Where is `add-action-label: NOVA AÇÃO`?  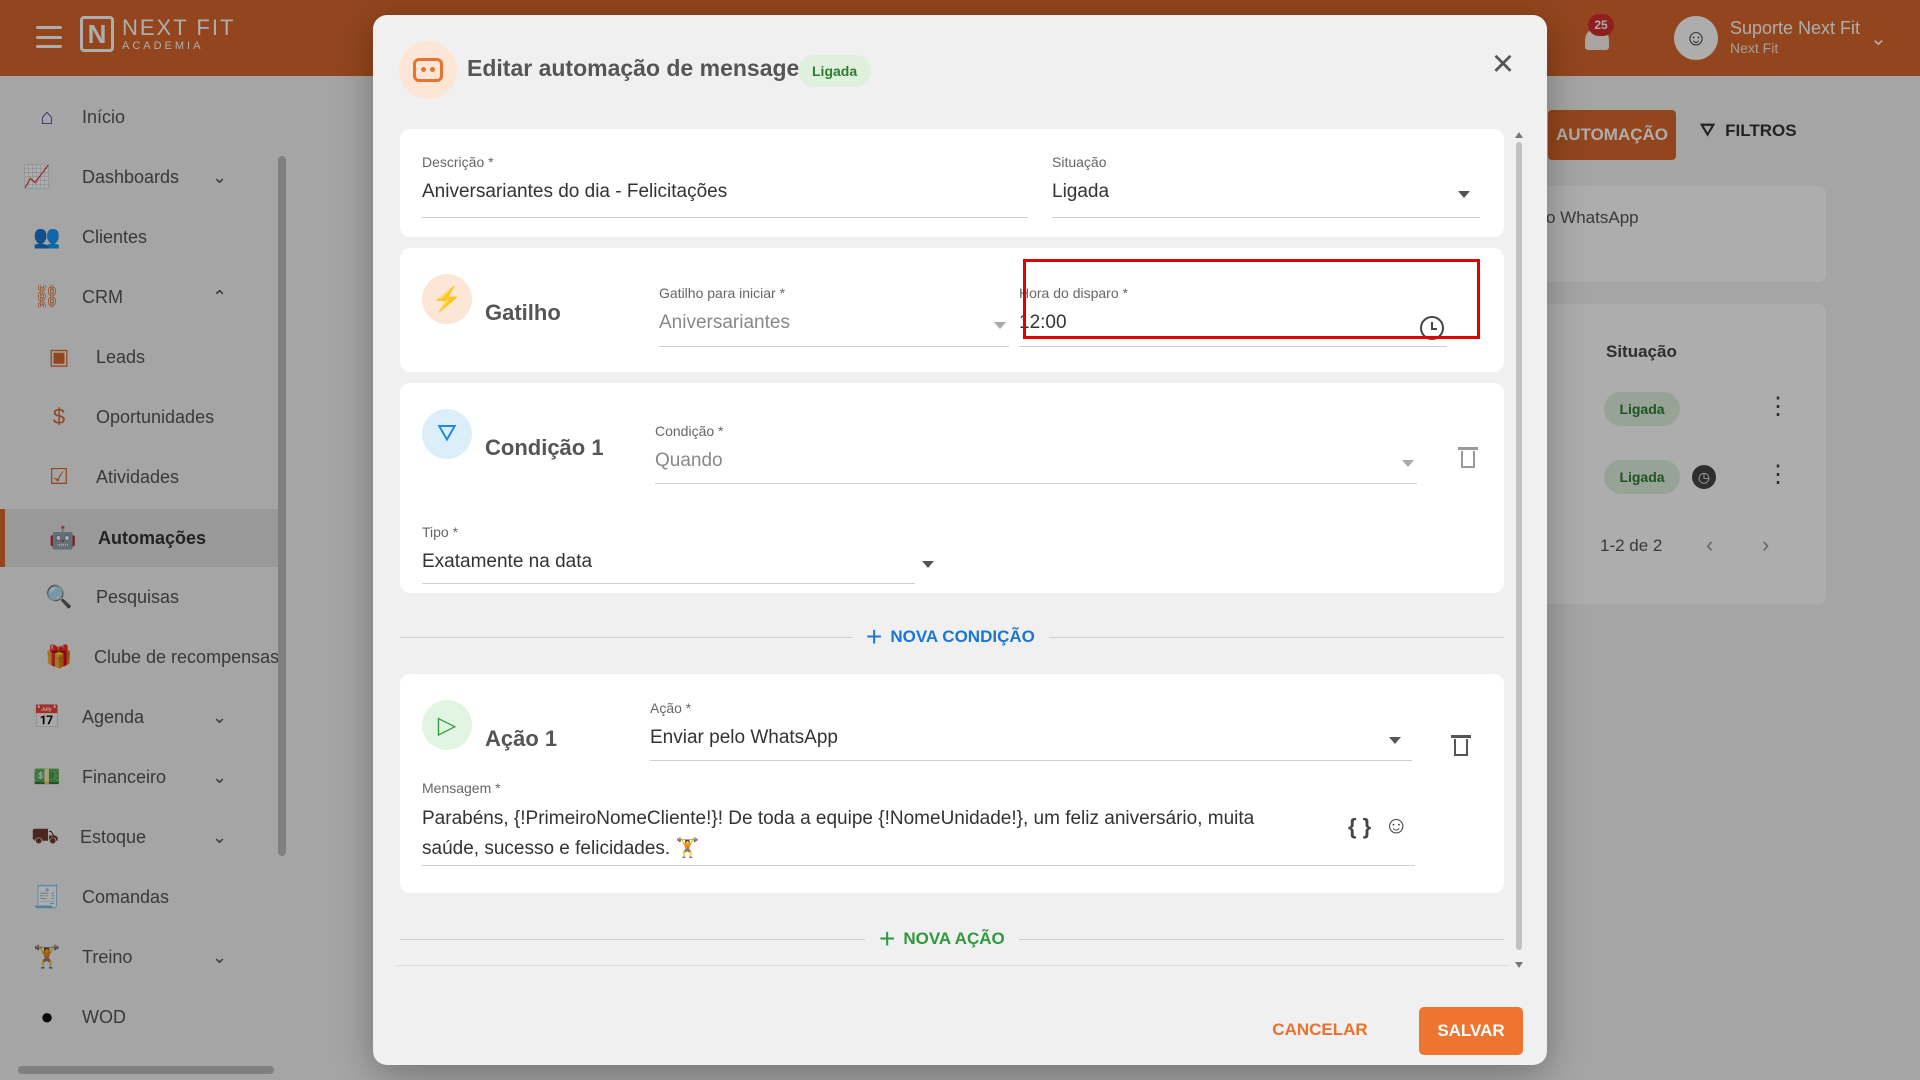 add-action-label: NOVA AÇÃO is located at coordinates (954, 938).